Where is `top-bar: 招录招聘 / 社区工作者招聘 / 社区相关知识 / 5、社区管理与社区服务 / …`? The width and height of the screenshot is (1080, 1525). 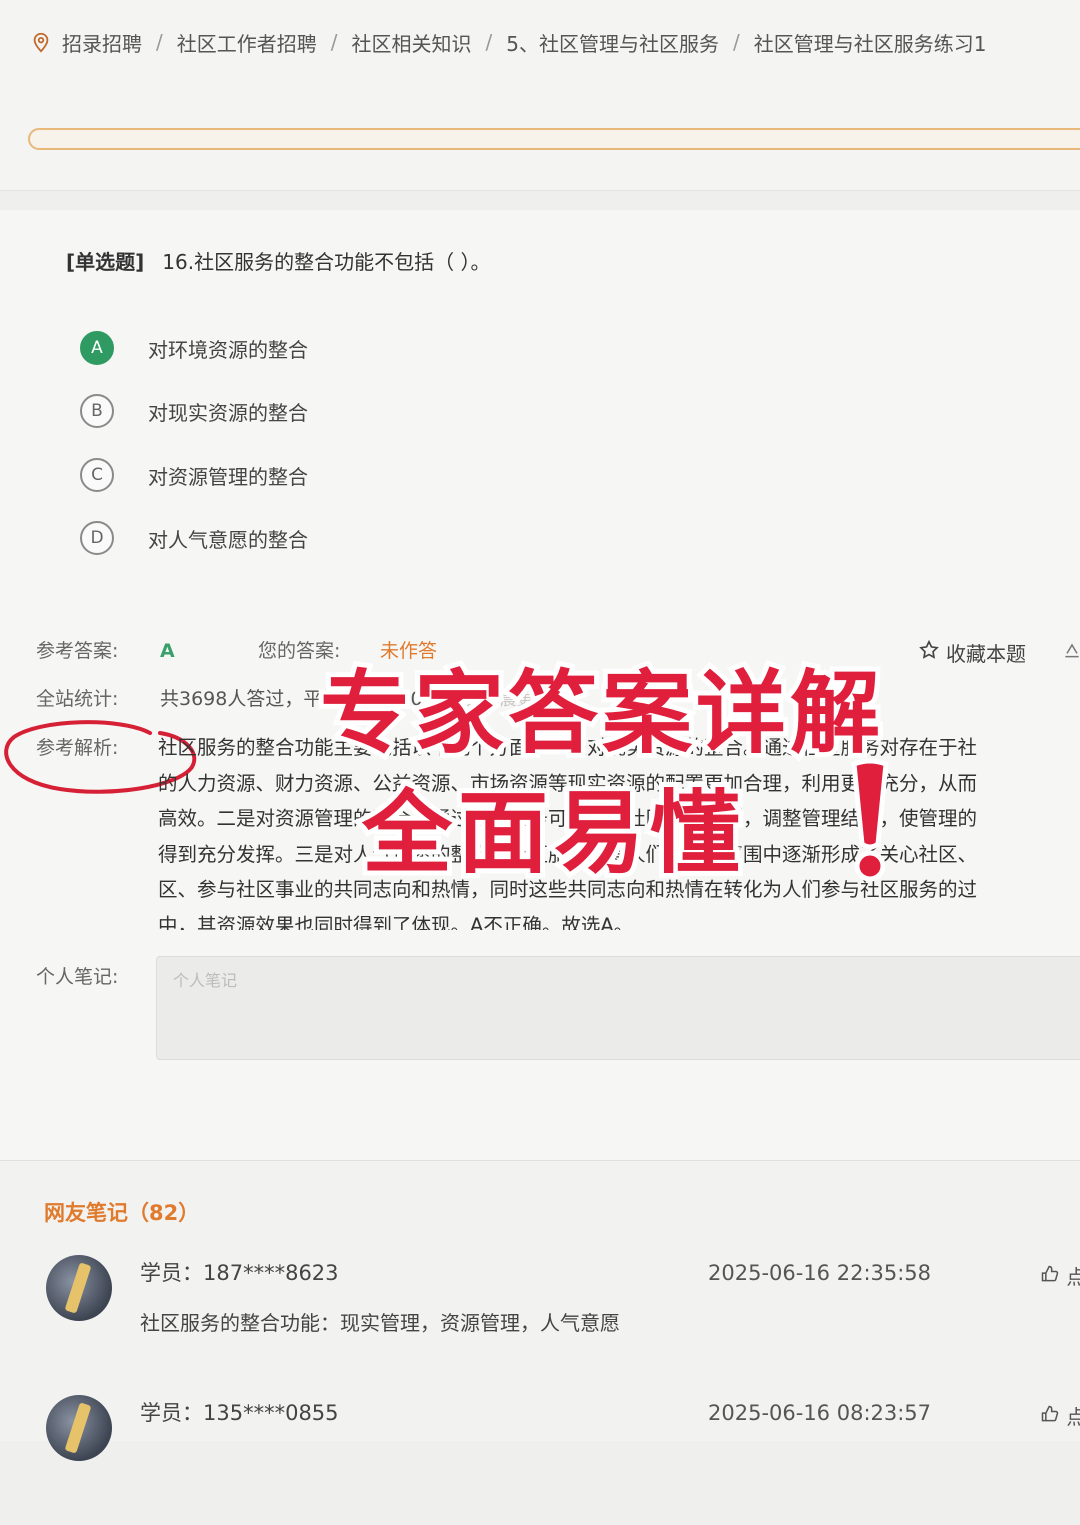 top-bar: 招录招聘 / 社区工作者招聘 / 社区相关知识 / 5、社区管理与社区服务 / … is located at coordinates (540, 95).